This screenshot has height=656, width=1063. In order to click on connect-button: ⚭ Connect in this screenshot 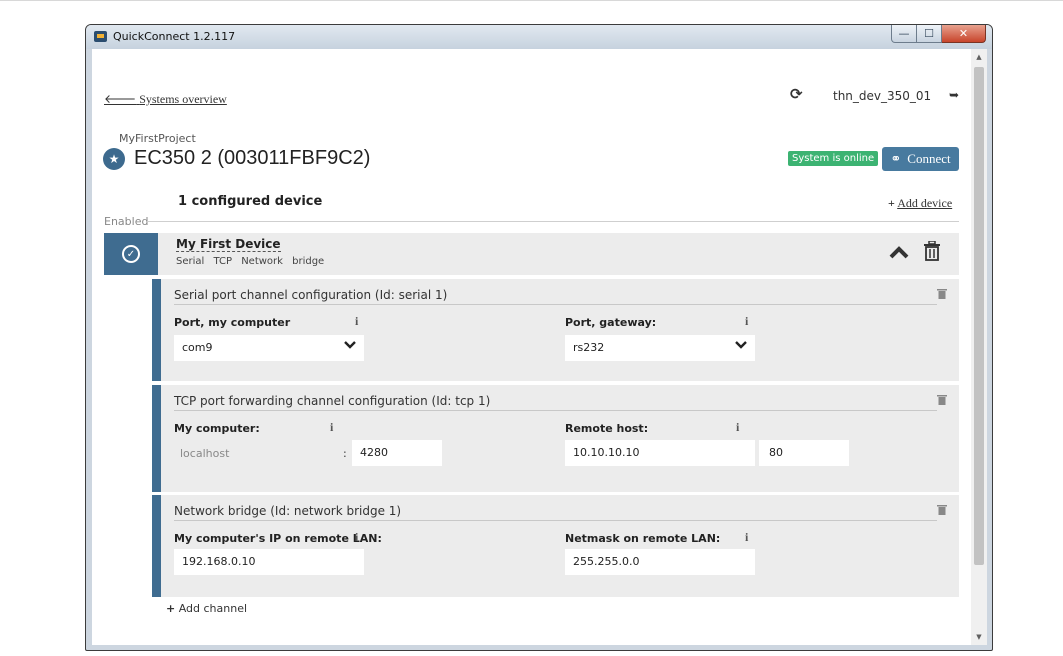, I will do `click(920, 159)`.